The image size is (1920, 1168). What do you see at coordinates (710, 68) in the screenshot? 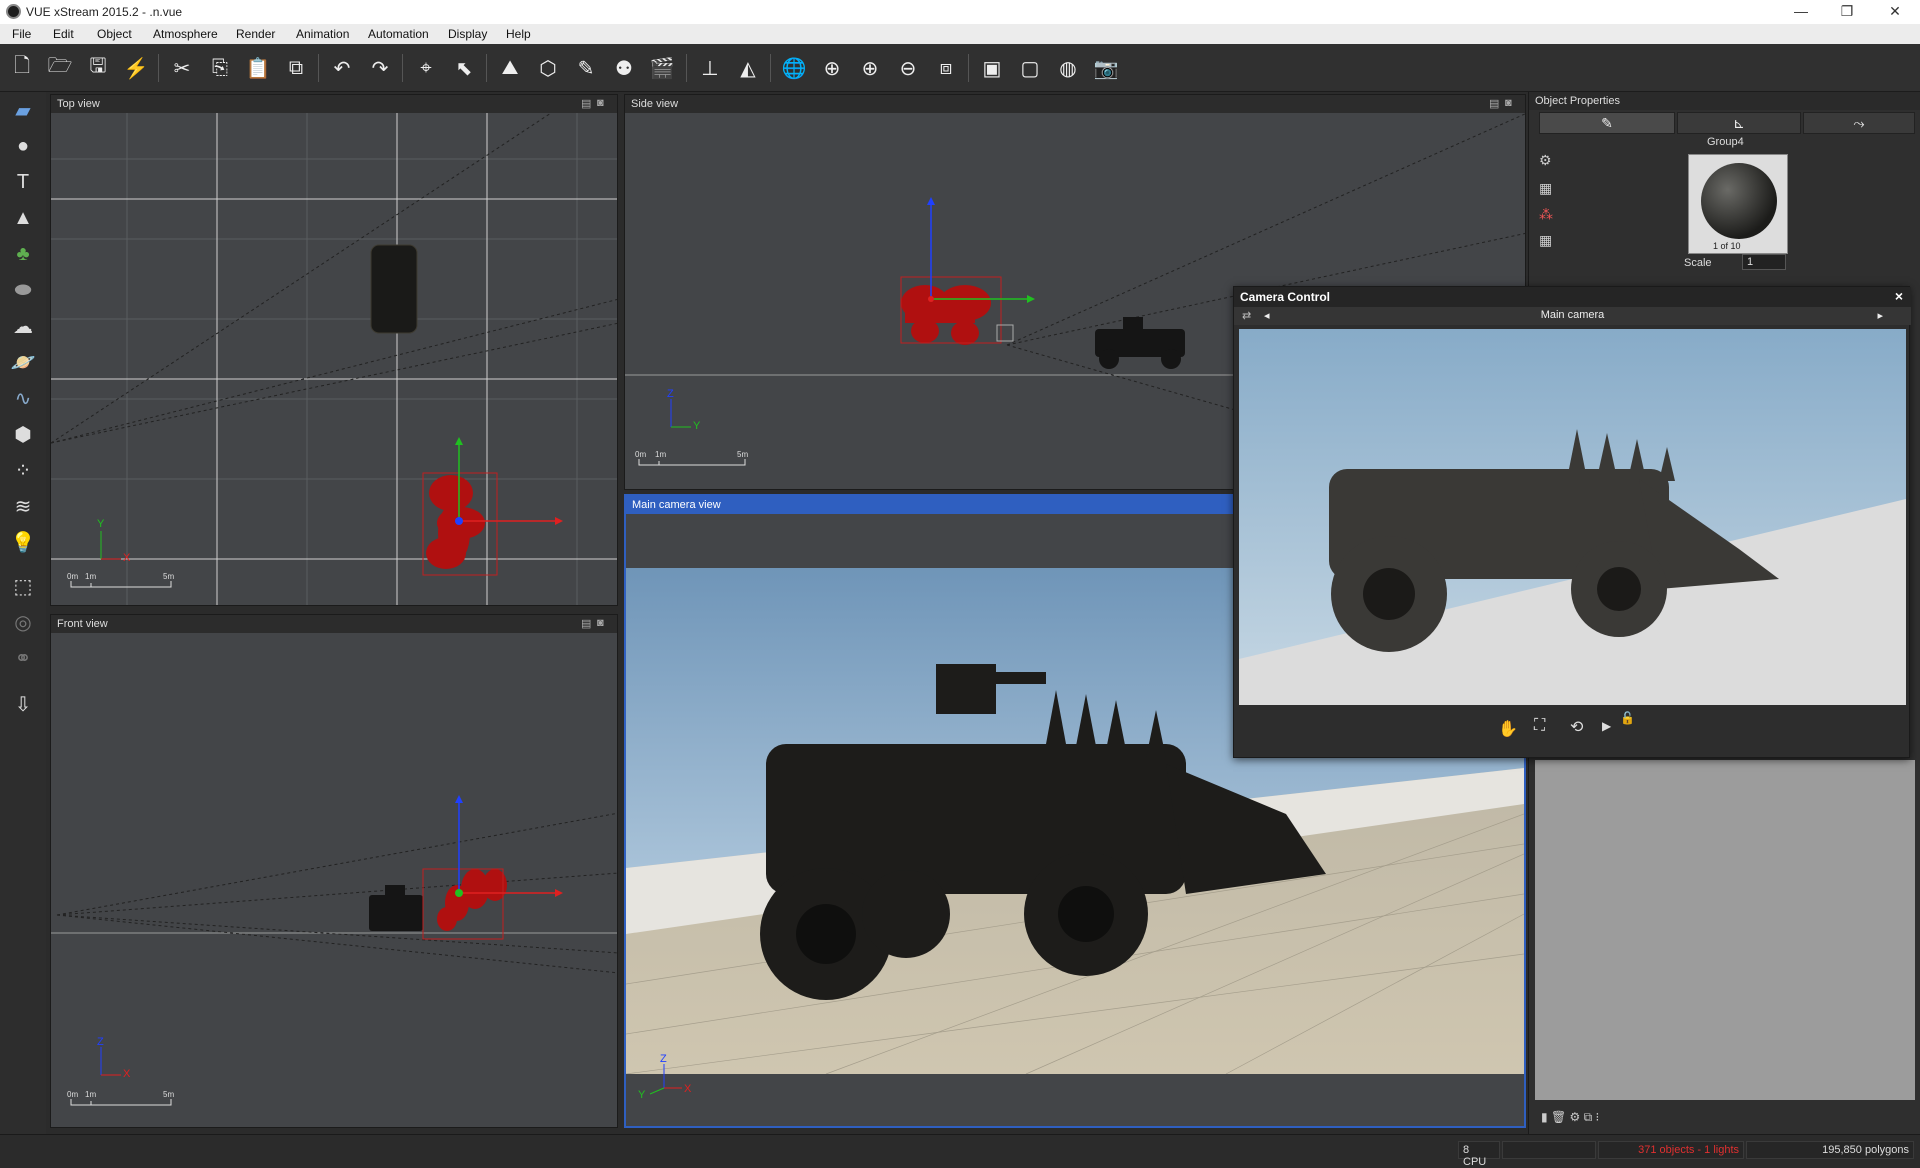
I see `align-icon: ⊥` at bounding box center [710, 68].